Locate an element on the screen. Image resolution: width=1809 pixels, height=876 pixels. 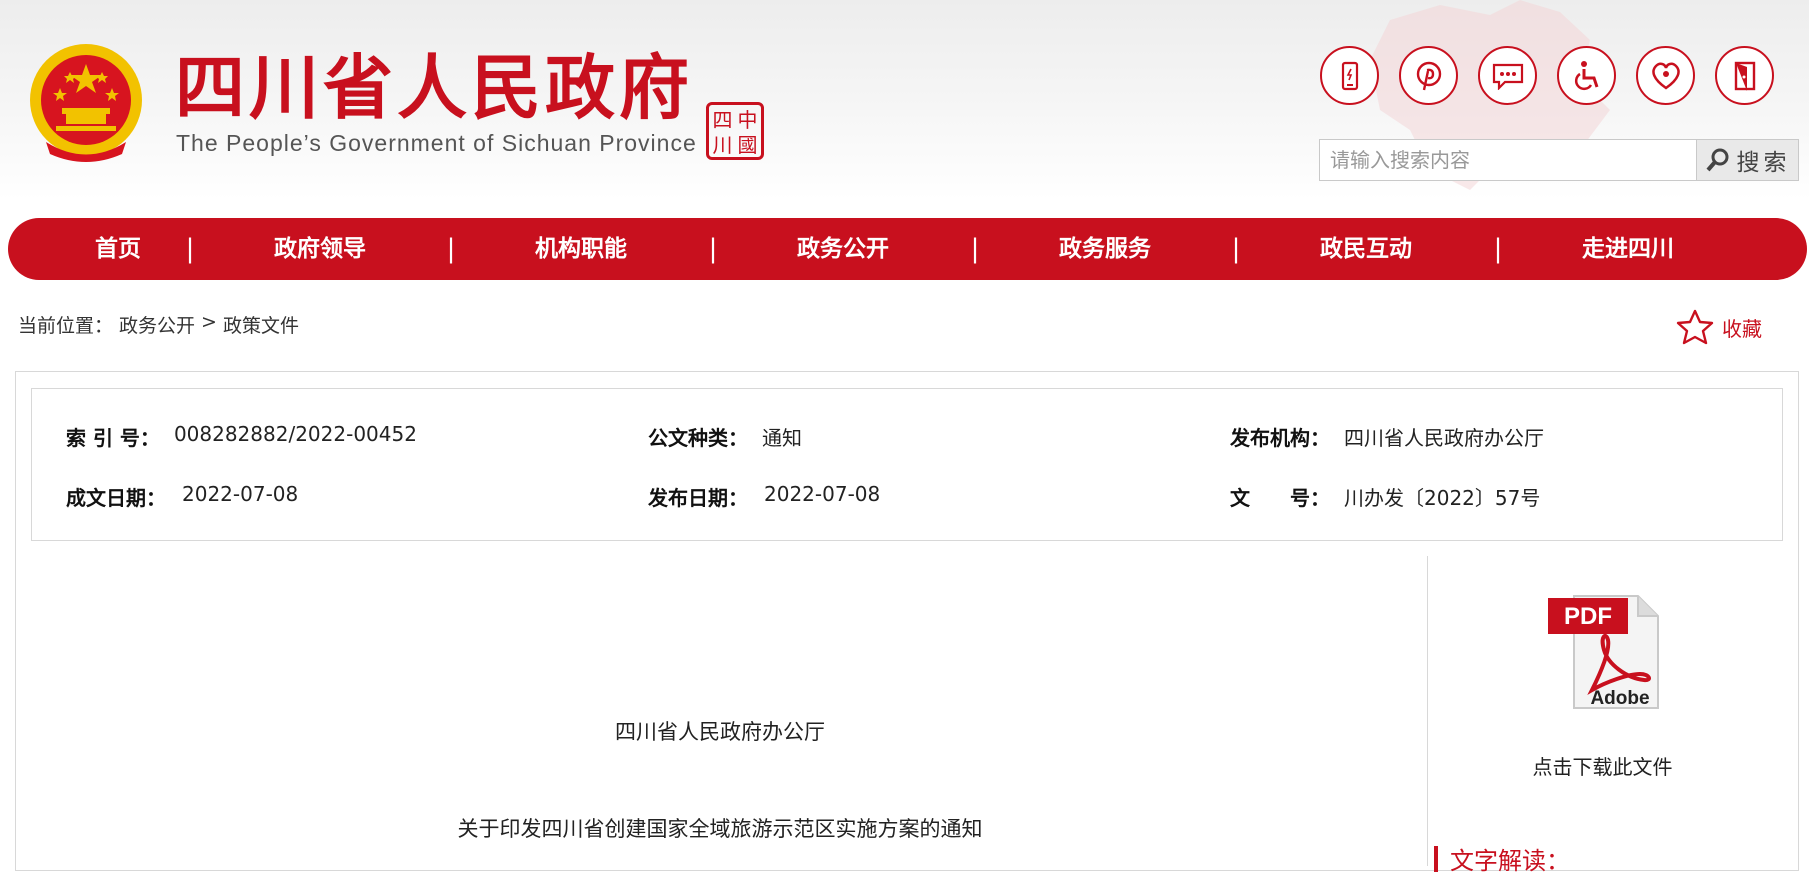
pdf-badge-text: PDF is located at coordinates (1588, 616).